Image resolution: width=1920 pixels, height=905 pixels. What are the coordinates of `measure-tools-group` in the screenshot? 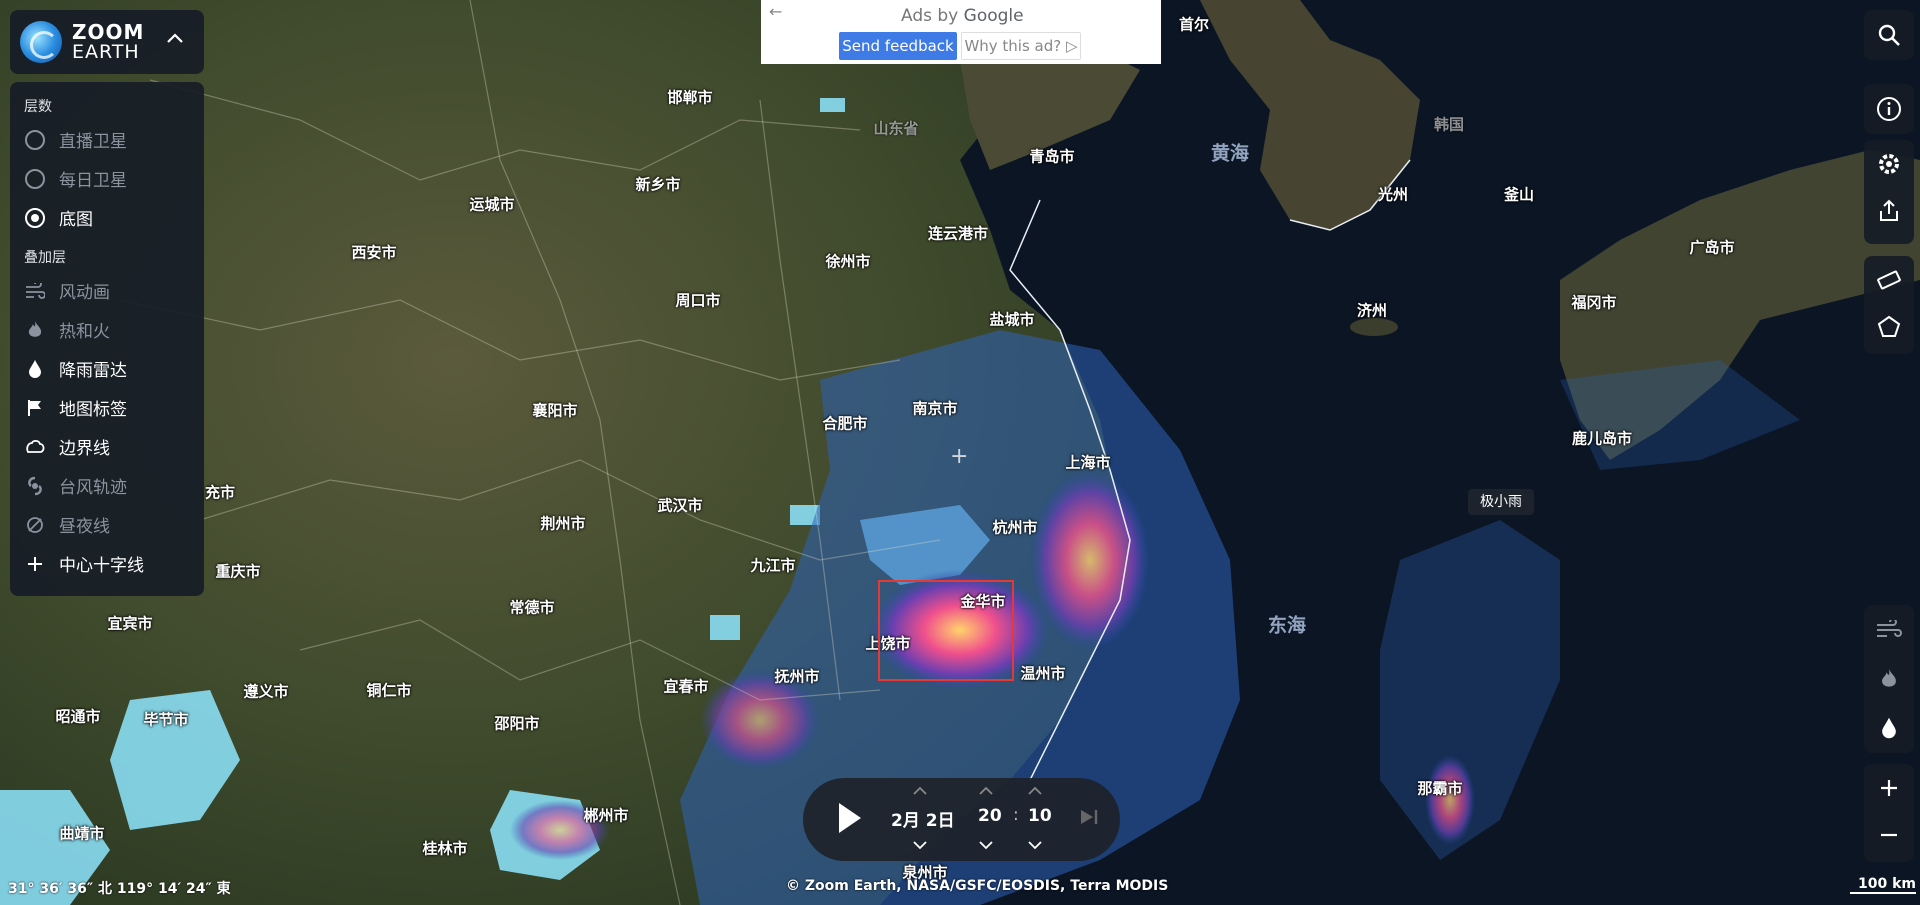 It's located at (1889, 305).